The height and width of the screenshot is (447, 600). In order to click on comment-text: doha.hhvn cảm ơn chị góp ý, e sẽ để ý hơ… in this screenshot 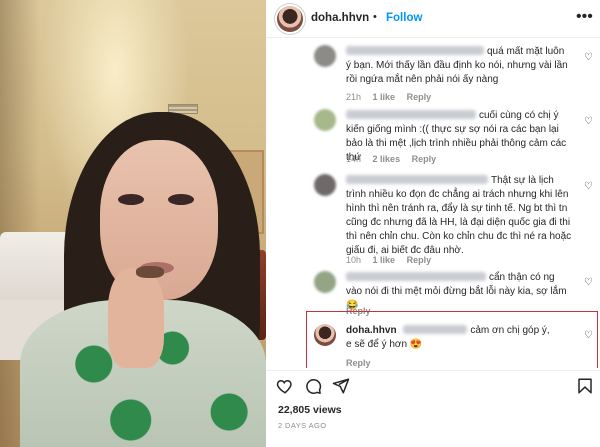, I will do `click(448, 337)`.